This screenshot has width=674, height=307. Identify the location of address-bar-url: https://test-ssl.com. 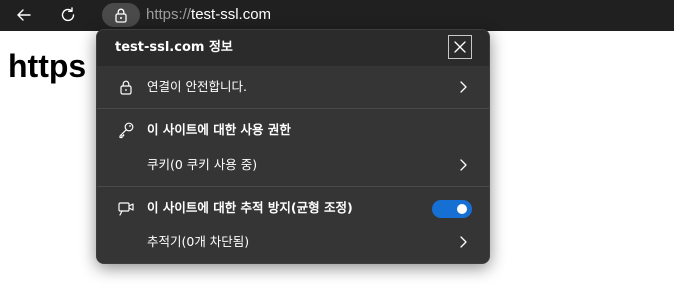
(208, 15).